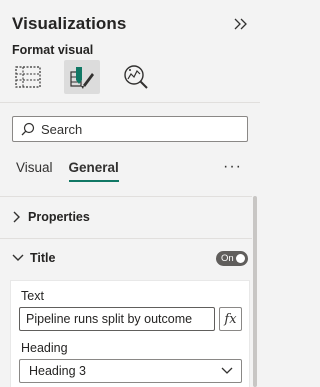  I want to click on chevron-right-icon, so click(16, 217).